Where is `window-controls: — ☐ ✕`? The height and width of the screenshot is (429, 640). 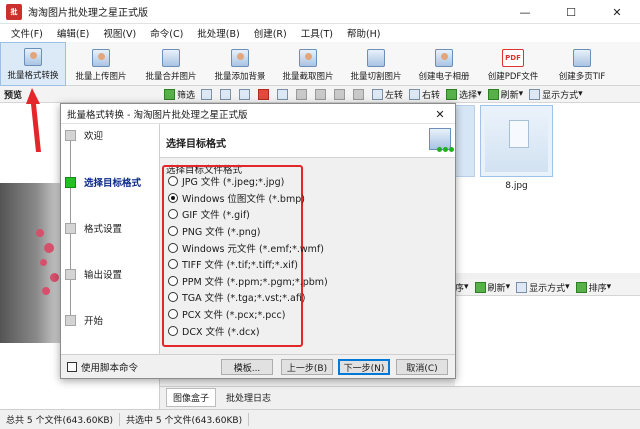
window-controls: — ☐ ✕ is located at coordinates (571, 12).